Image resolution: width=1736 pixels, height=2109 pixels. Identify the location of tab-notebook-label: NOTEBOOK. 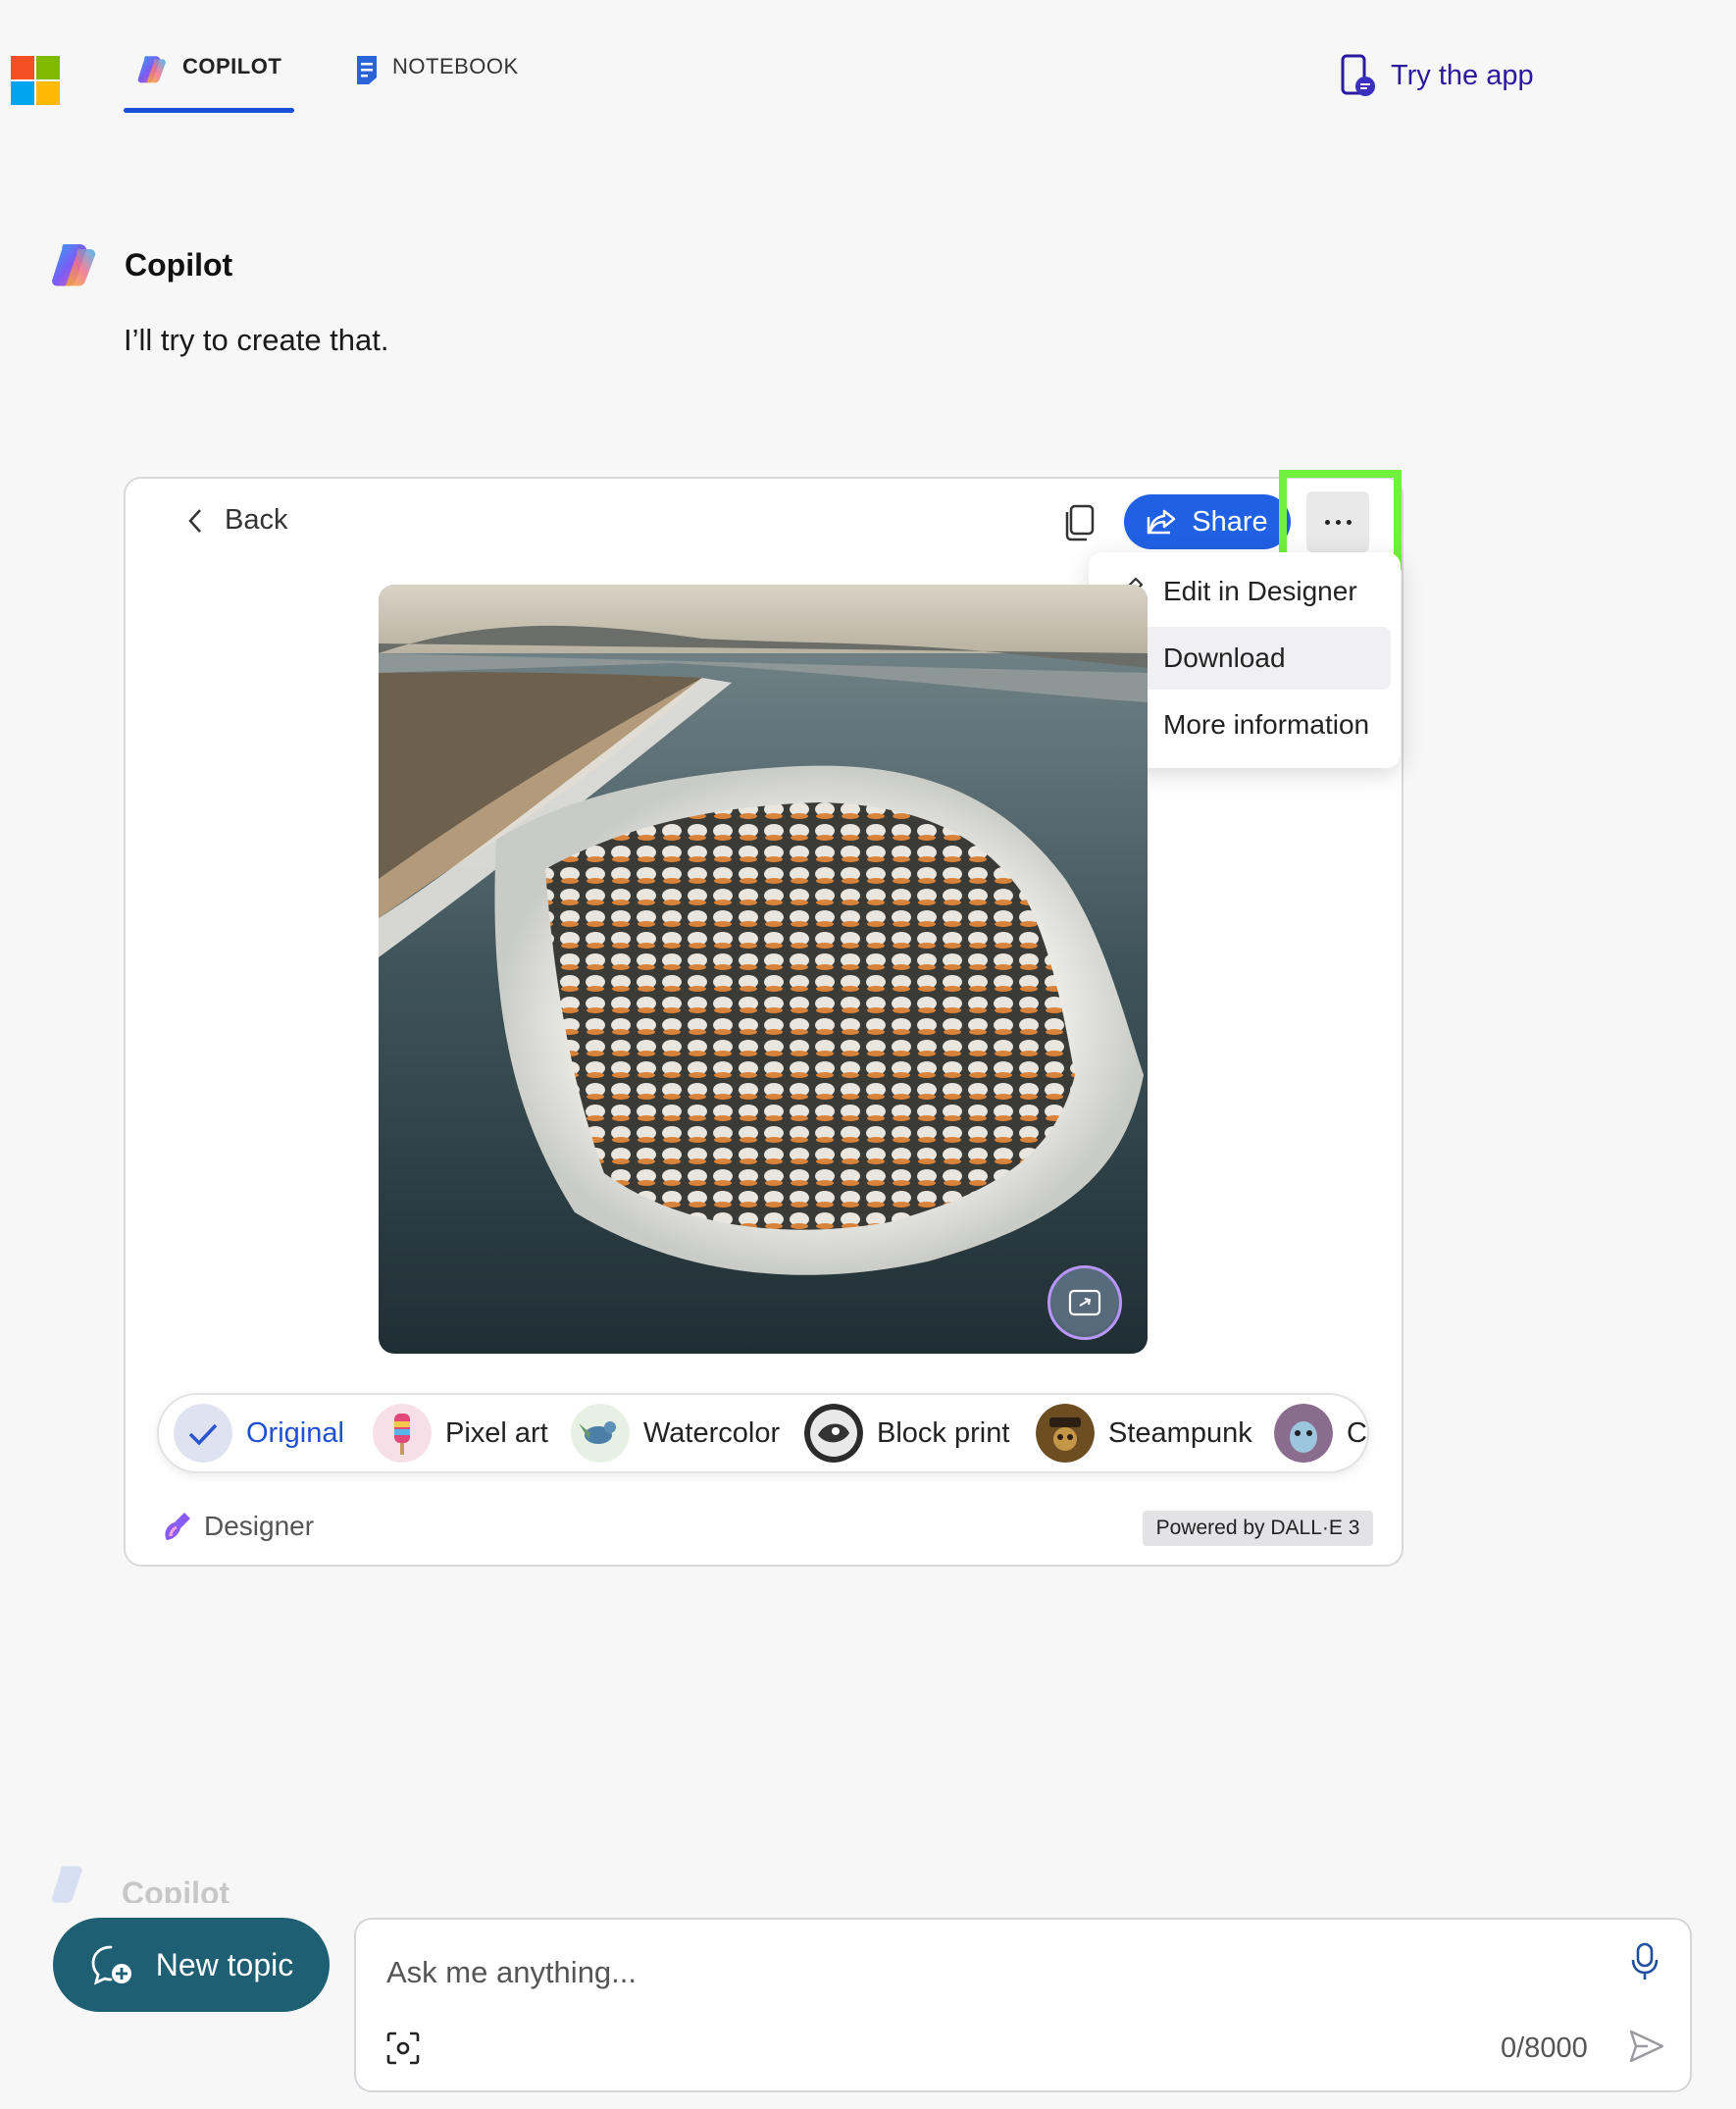
(456, 66).